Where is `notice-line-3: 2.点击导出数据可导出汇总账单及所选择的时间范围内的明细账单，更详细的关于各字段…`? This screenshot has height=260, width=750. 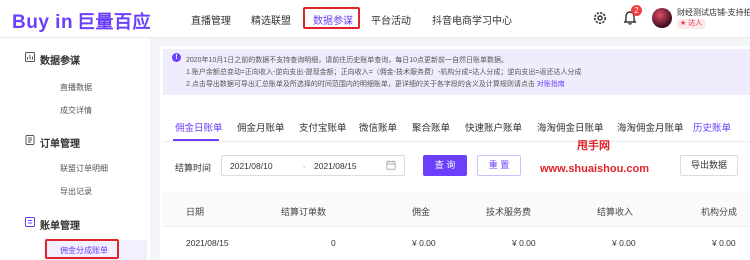
notice-line-3: 2.点击导出数据可导出汇总账单及所选择的时间范围内的明细账单，更详细的关于各字段… is located at coordinates (375, 84).